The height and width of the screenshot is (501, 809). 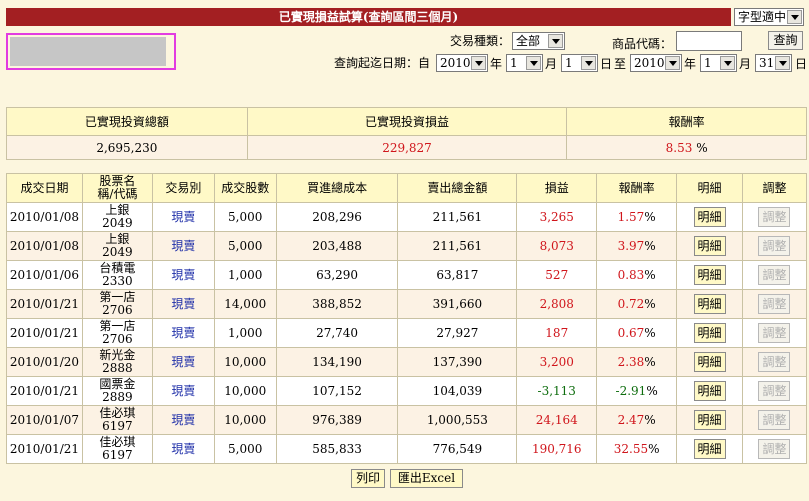 I want to click on cell-cost: 63,290, so click(x=337, y=275).